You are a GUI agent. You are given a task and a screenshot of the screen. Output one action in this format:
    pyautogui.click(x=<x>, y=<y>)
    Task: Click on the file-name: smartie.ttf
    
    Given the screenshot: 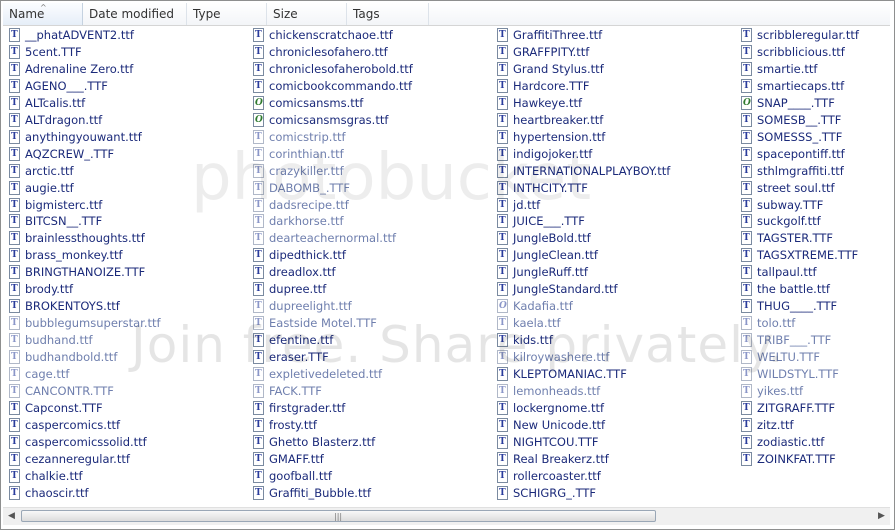 What is the action you would take?
    pyautogui.click(x=787, y=68)
    